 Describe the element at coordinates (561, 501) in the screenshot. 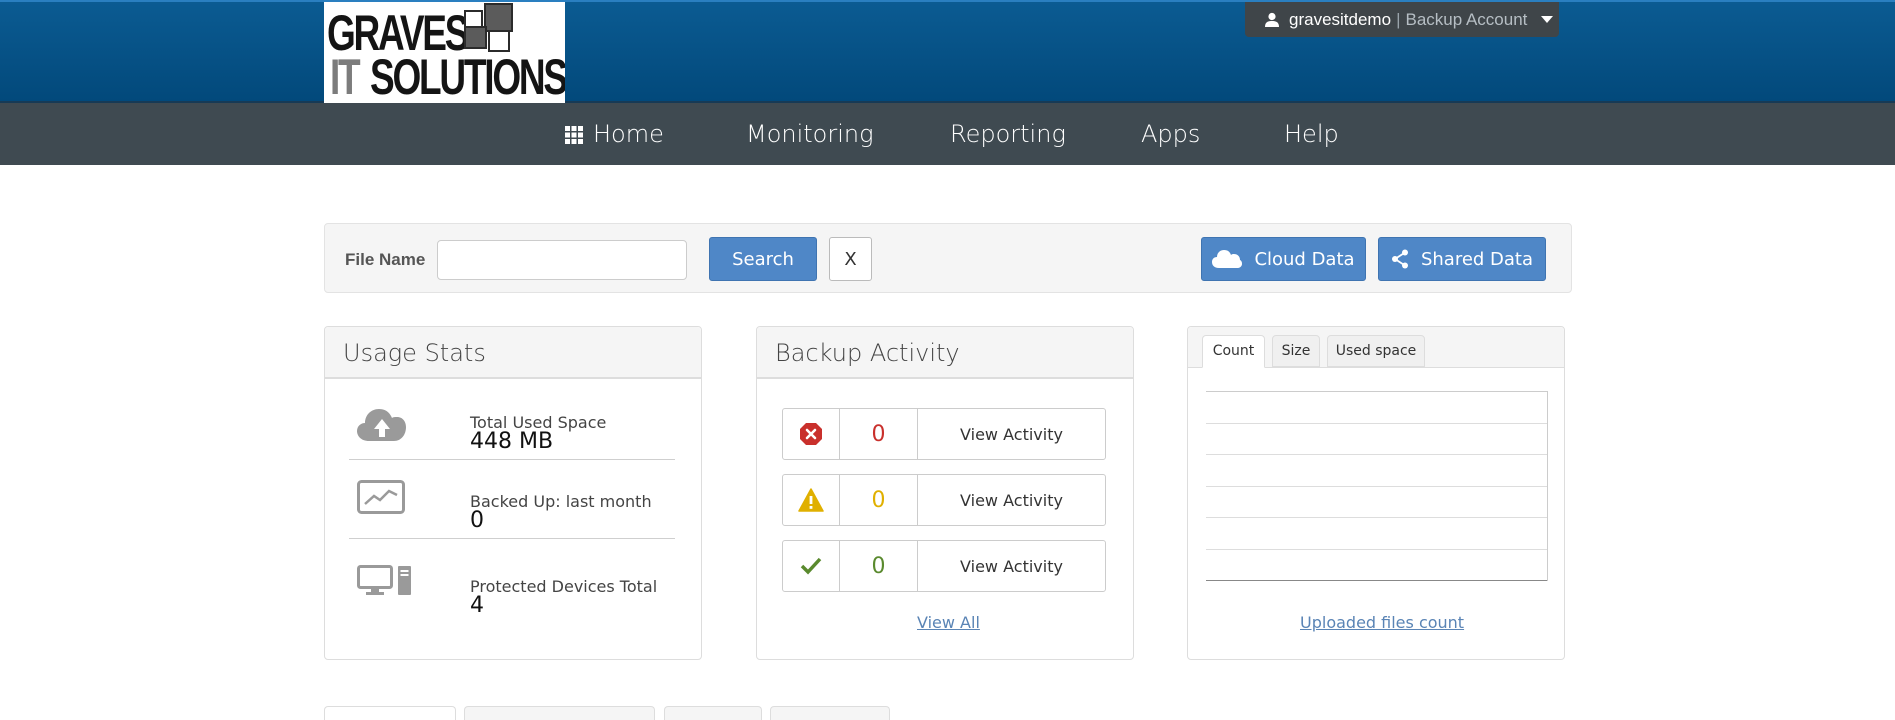

I see `stat-label: Backed Up: last month` at that location.